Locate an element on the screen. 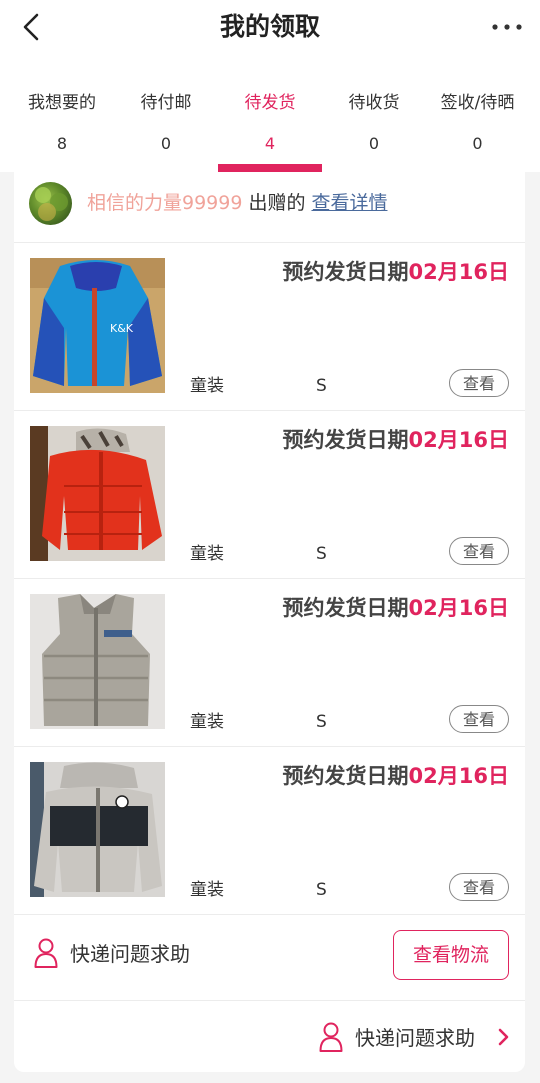  status-tabs: 我想要的 8 待付邮 0 待发货 4 待收货 0 签收/待晒 0 is located at coordinates (270, 127).